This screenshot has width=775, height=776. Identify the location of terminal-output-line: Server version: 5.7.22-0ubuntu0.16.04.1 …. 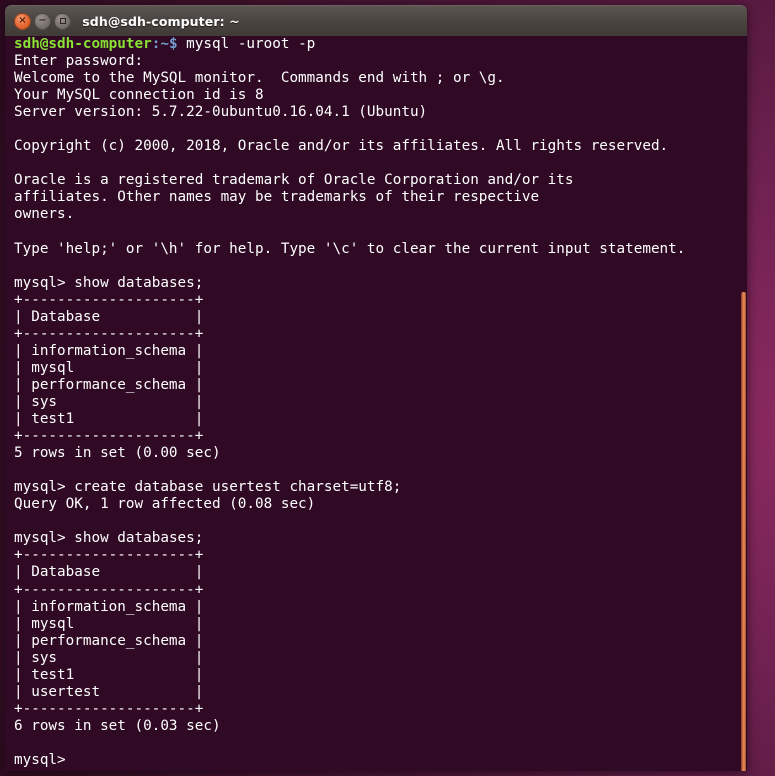
(221, 112).